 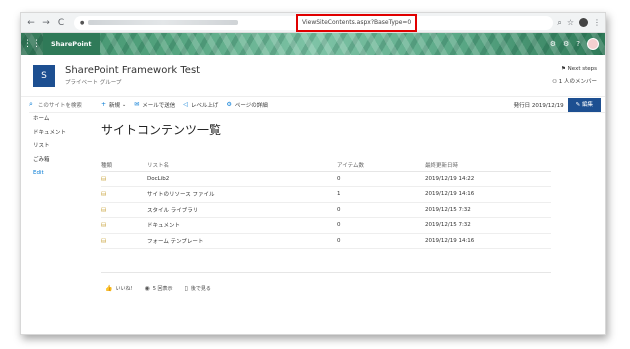 I want to click on nav-item-lists: リスト, so click(x=65, y=147).